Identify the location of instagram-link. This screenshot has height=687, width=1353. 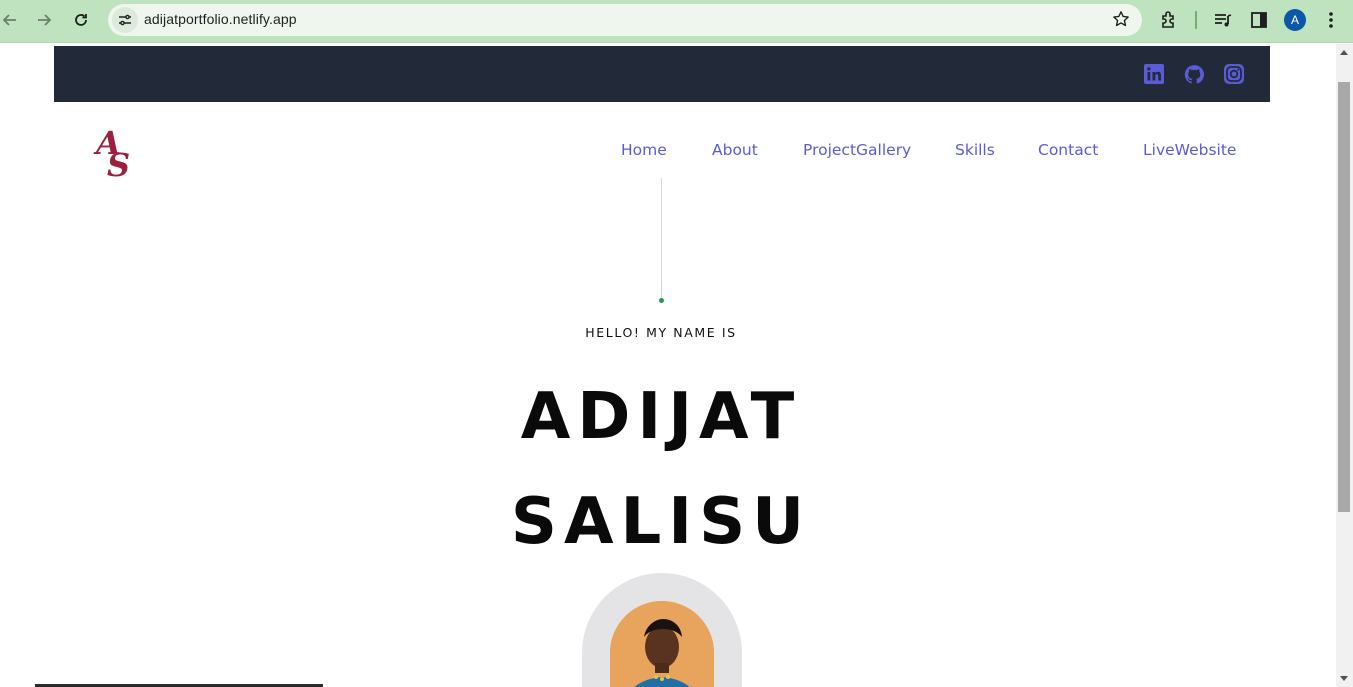
(1234, 74).